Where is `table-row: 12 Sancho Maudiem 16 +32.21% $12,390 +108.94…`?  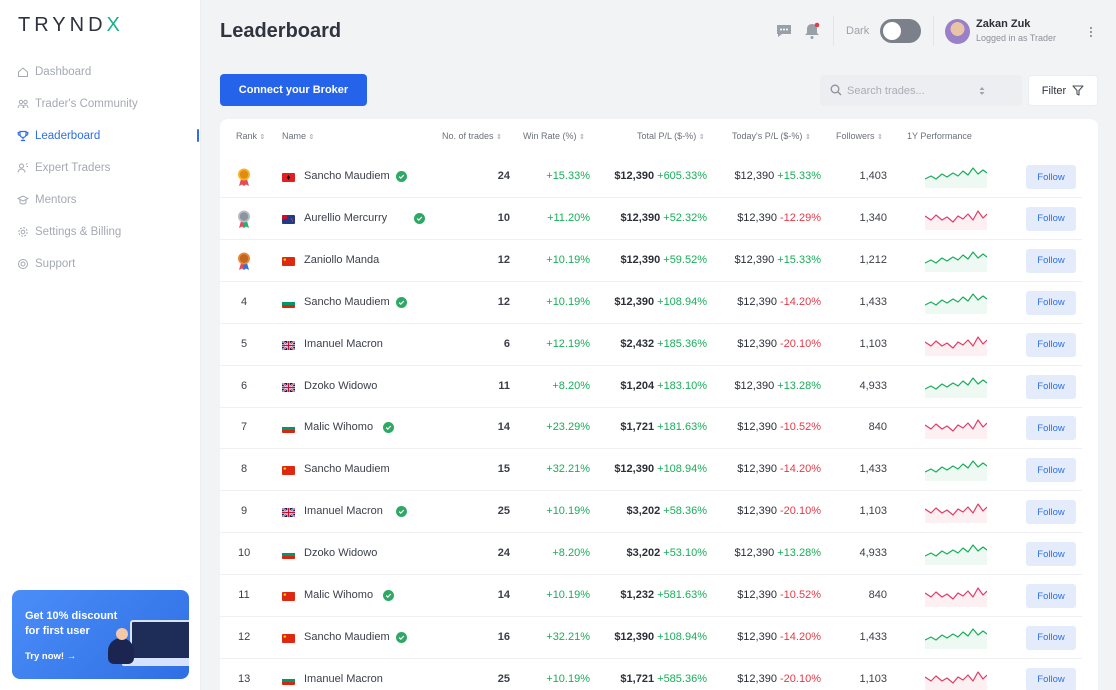 table-row: 12 Sancho Maudiem 16 +32.21% $12,390 +108.94… is located at coordinates (659, 638).